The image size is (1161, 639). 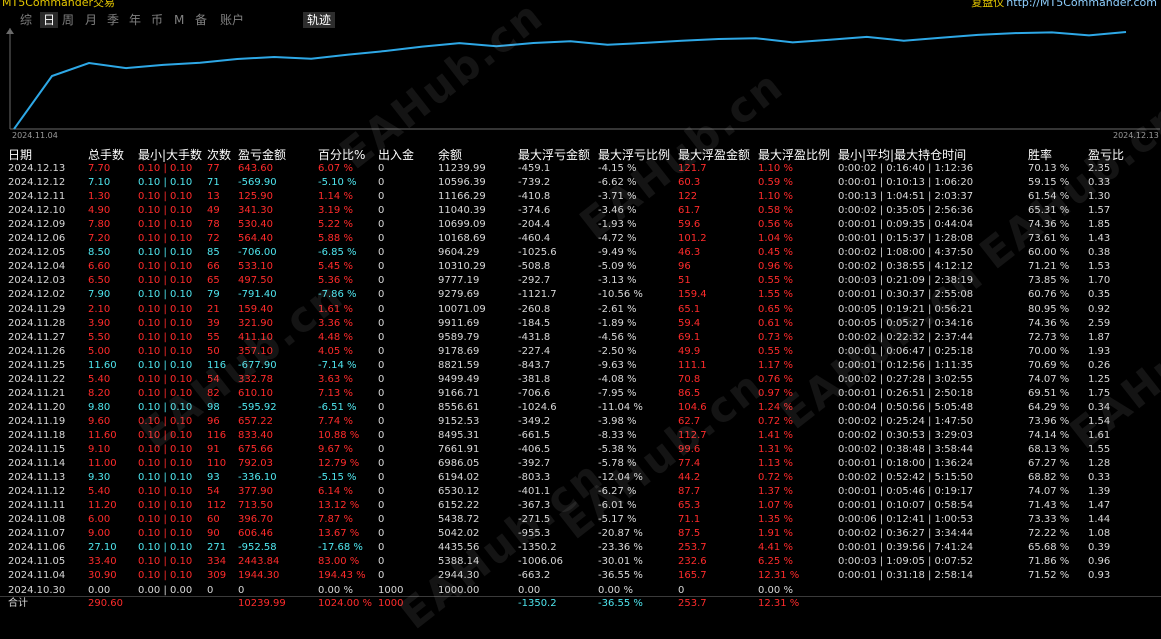 What do you see at coordinates (257, 253) in the screenshot?
I see `cell-pnl: -706.00` at bounding box center [257, 253].